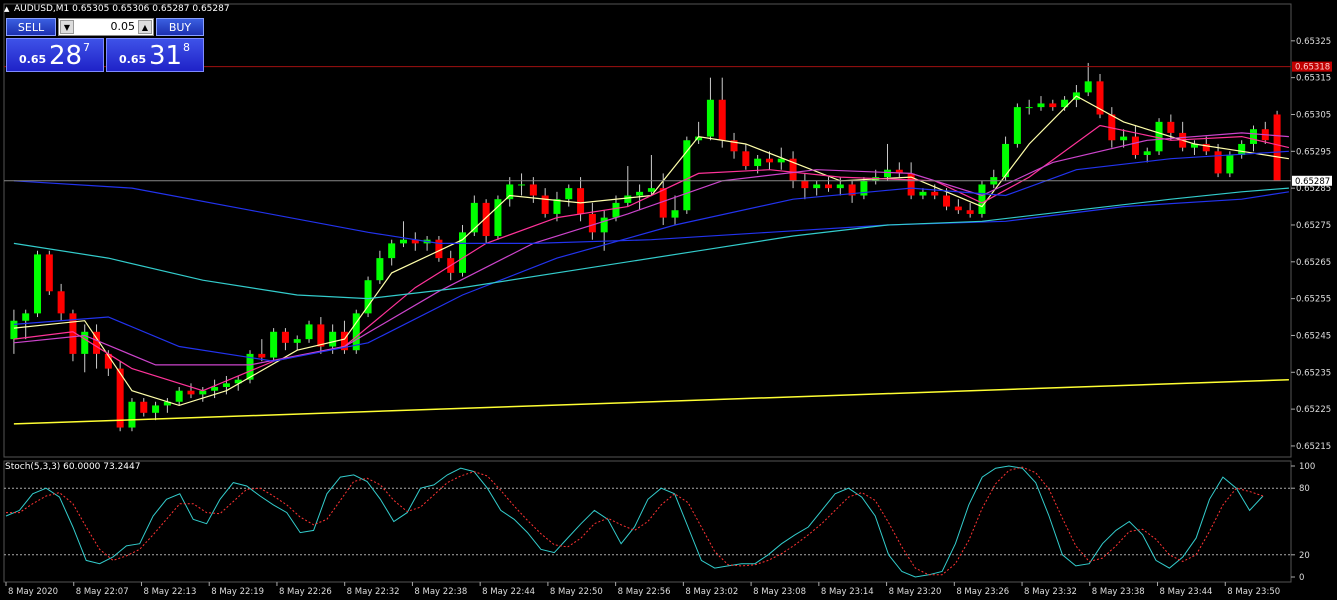 This screenshot has height=600, width=1337. What do you see at coordinates (1186, 592) in the screenshot?
I see `time-tick-label: 8 May 23:44` at bounding box center [1186, 592].